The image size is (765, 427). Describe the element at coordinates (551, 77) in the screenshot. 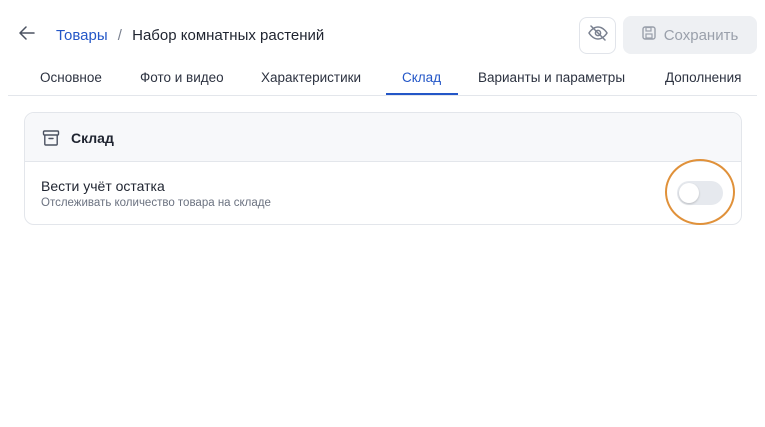

I see `tab-variants: Варианты и параметры` at that location.